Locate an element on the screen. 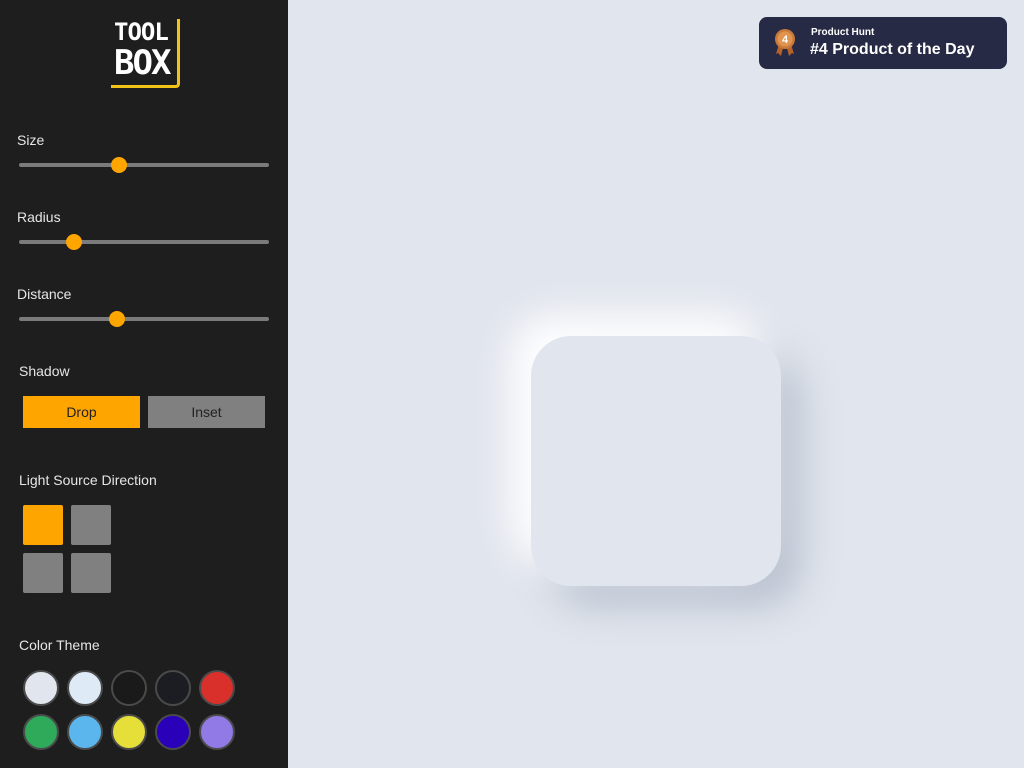 The image size is (1024, 768). logo-line-2: BOX is located at coordinates (142, 63).